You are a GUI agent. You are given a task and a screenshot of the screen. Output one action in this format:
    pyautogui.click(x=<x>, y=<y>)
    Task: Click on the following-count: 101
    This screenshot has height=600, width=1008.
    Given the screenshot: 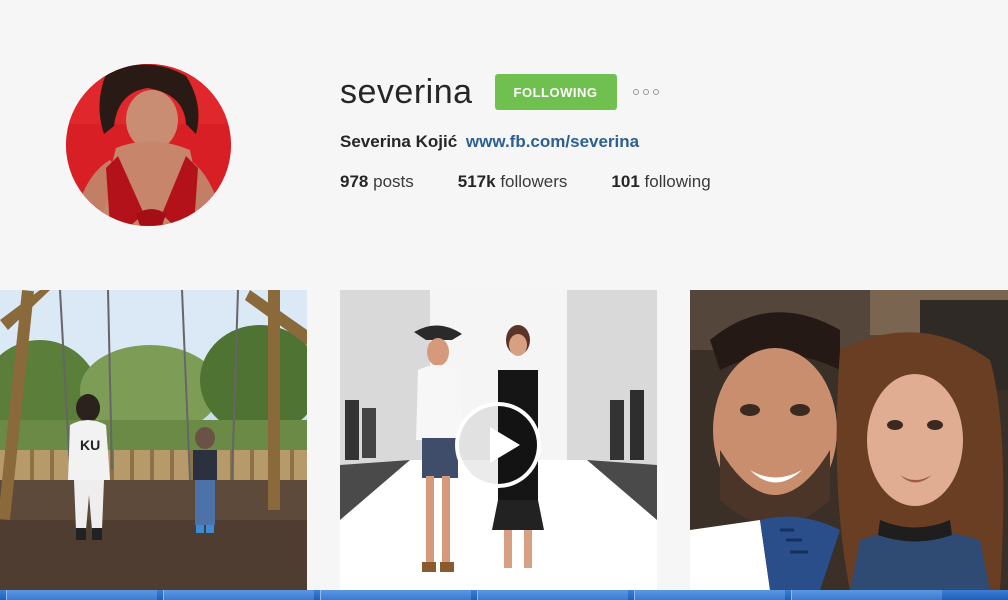 What is the action you would take?
    pyautogui.click(x=625, y=181)
    